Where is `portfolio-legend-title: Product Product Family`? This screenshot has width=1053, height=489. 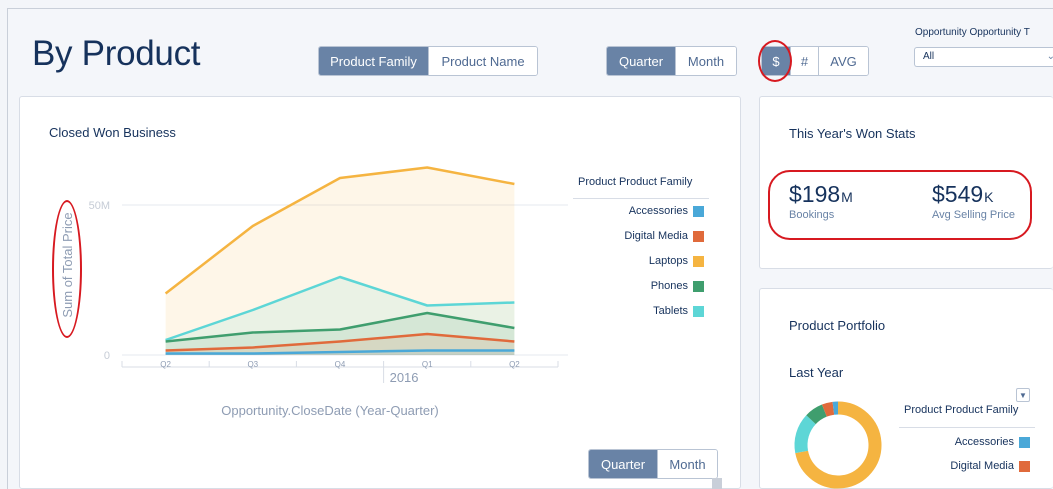 portfolio-legend-title: Product Product Family is located at coordinates (961, 410).